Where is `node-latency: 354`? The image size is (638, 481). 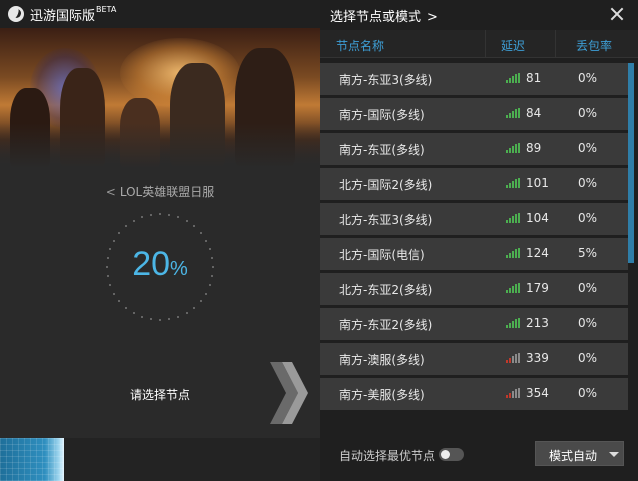
node-latency: 354 is located at coordinates (537, 393).